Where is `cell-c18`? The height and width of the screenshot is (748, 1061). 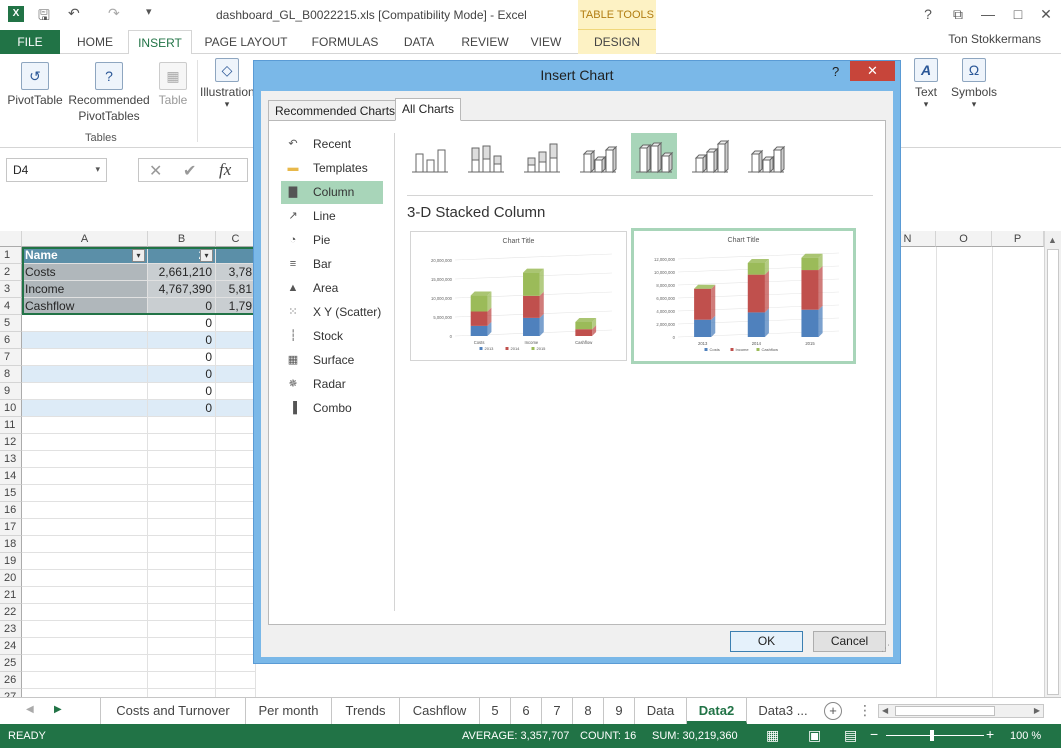
cell-c18 is located at coordinates (236, 544).